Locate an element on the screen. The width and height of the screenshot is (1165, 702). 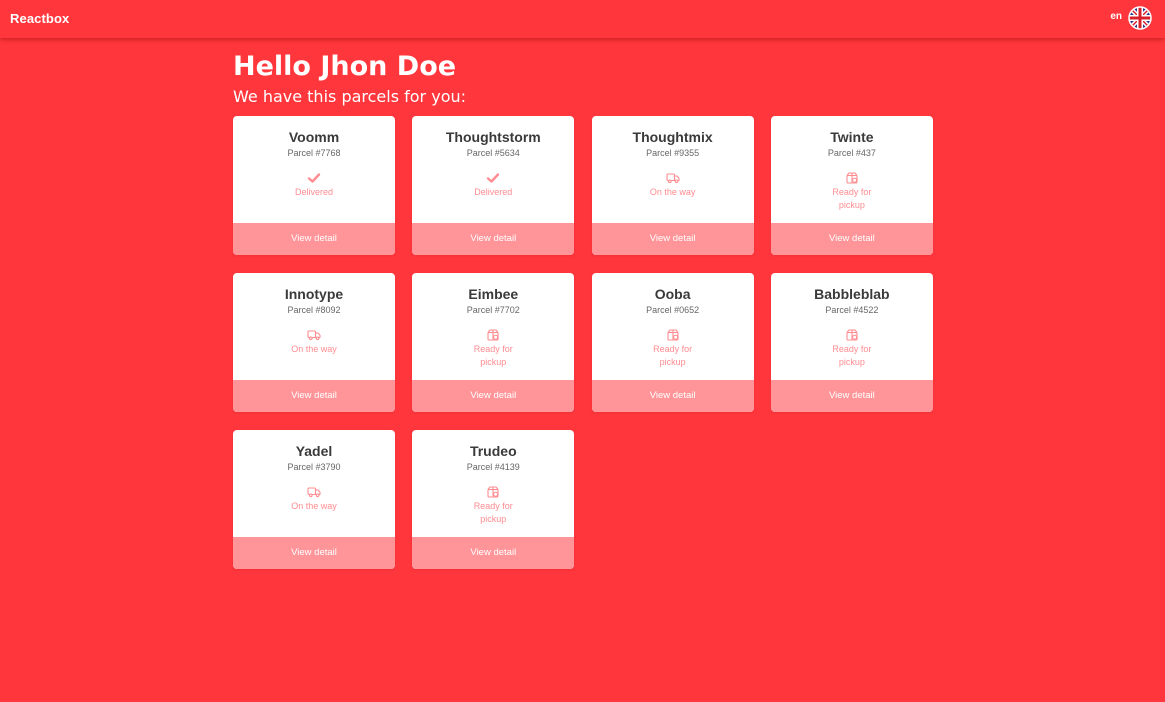
parcel-number: Parcel #7768 is located at coordinates (314, 153).